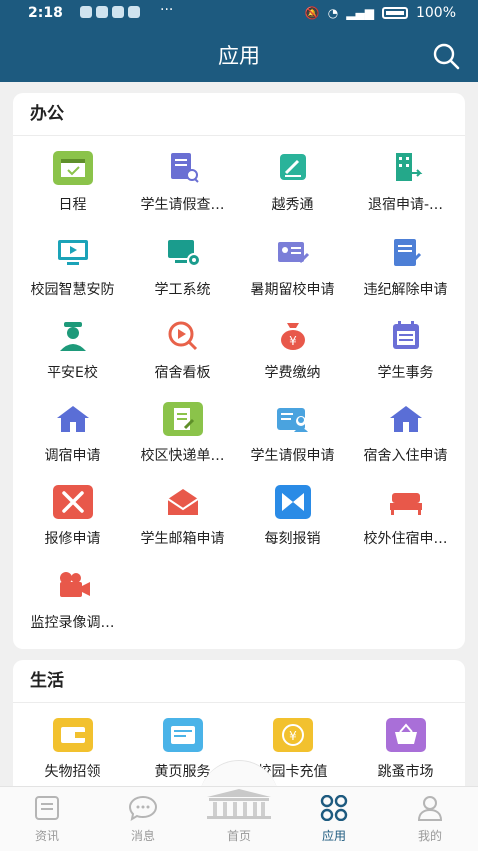 This screenshot has width=478, height=851. Describe the element at coordinates (46, 836) in the screenshot. I see `tab-label: 资讯` at that location.